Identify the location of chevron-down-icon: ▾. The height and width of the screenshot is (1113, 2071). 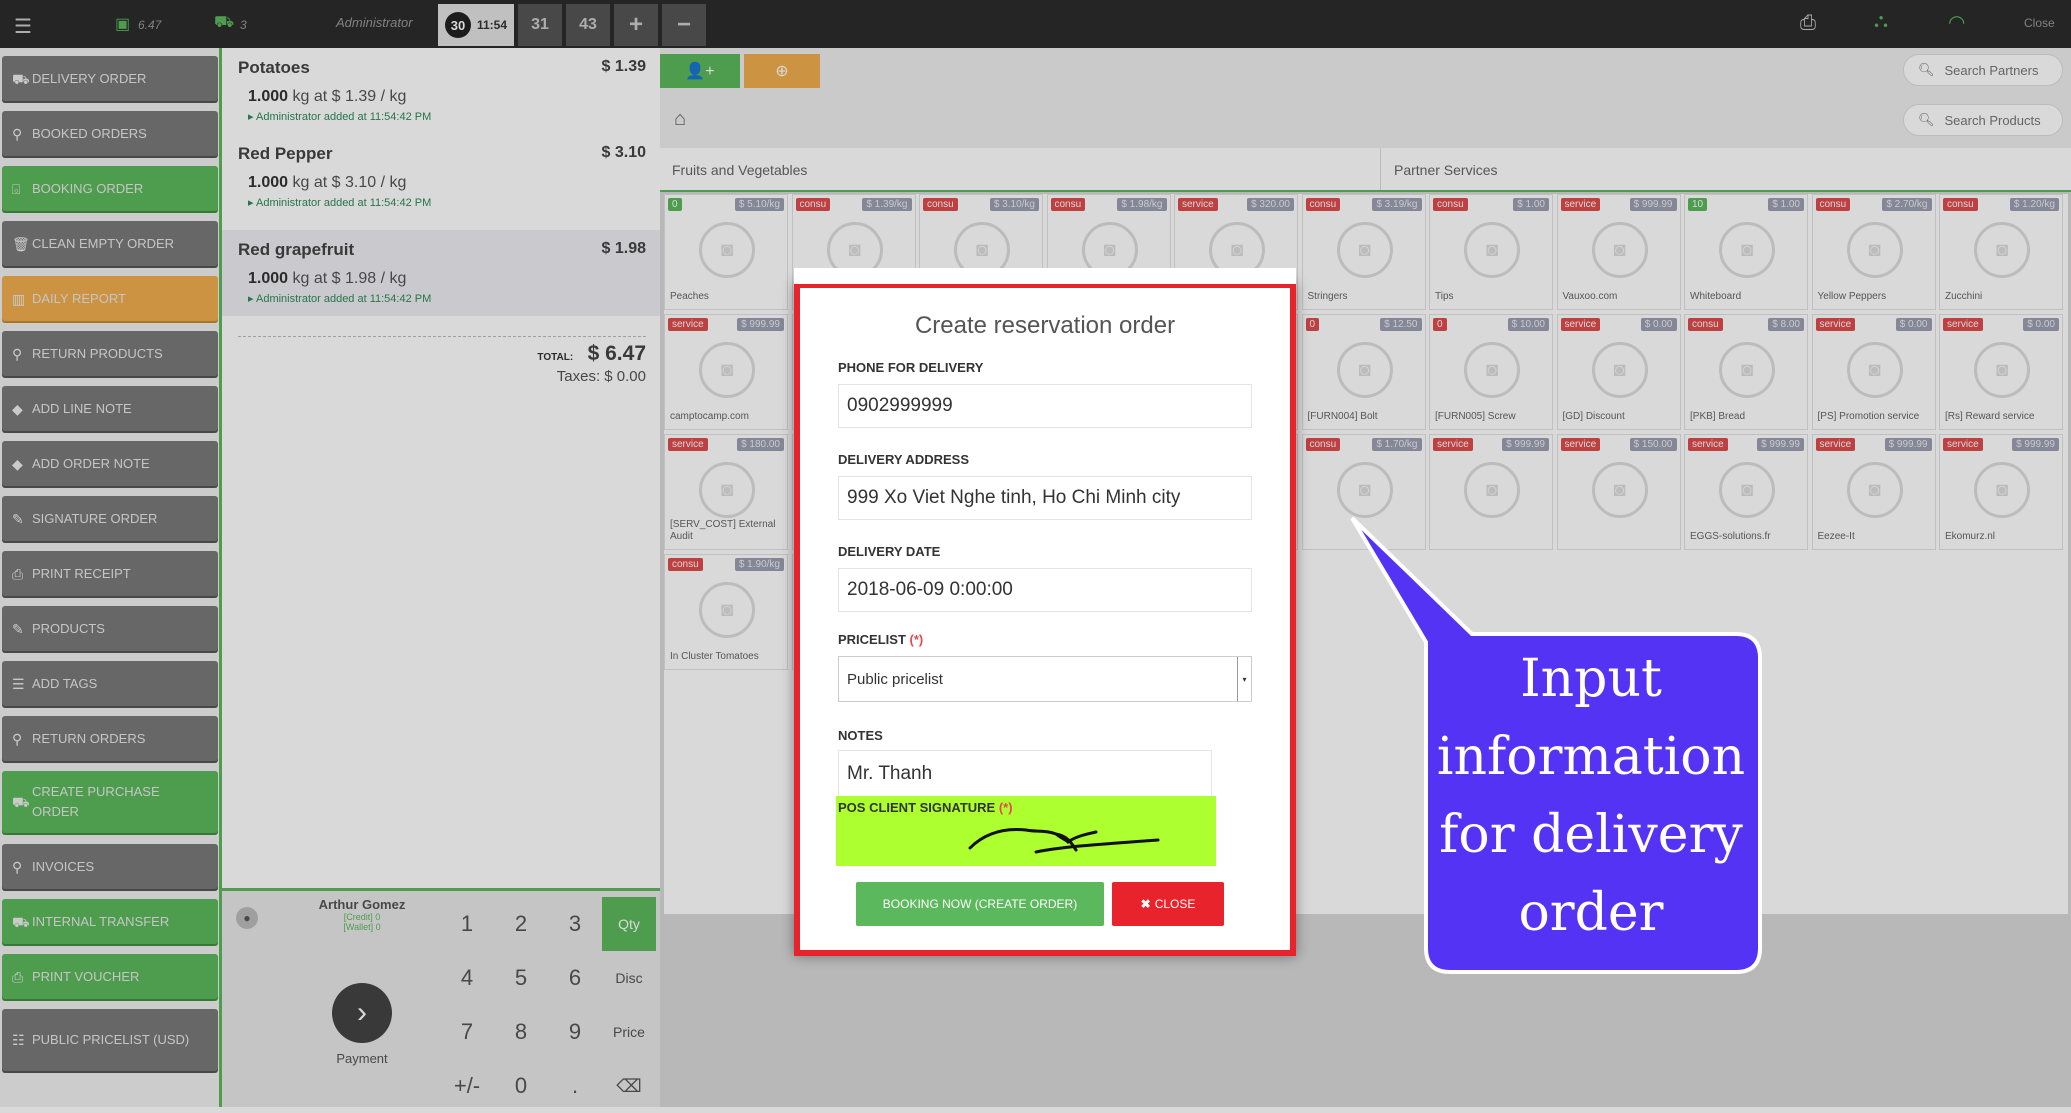
(1244, 679).